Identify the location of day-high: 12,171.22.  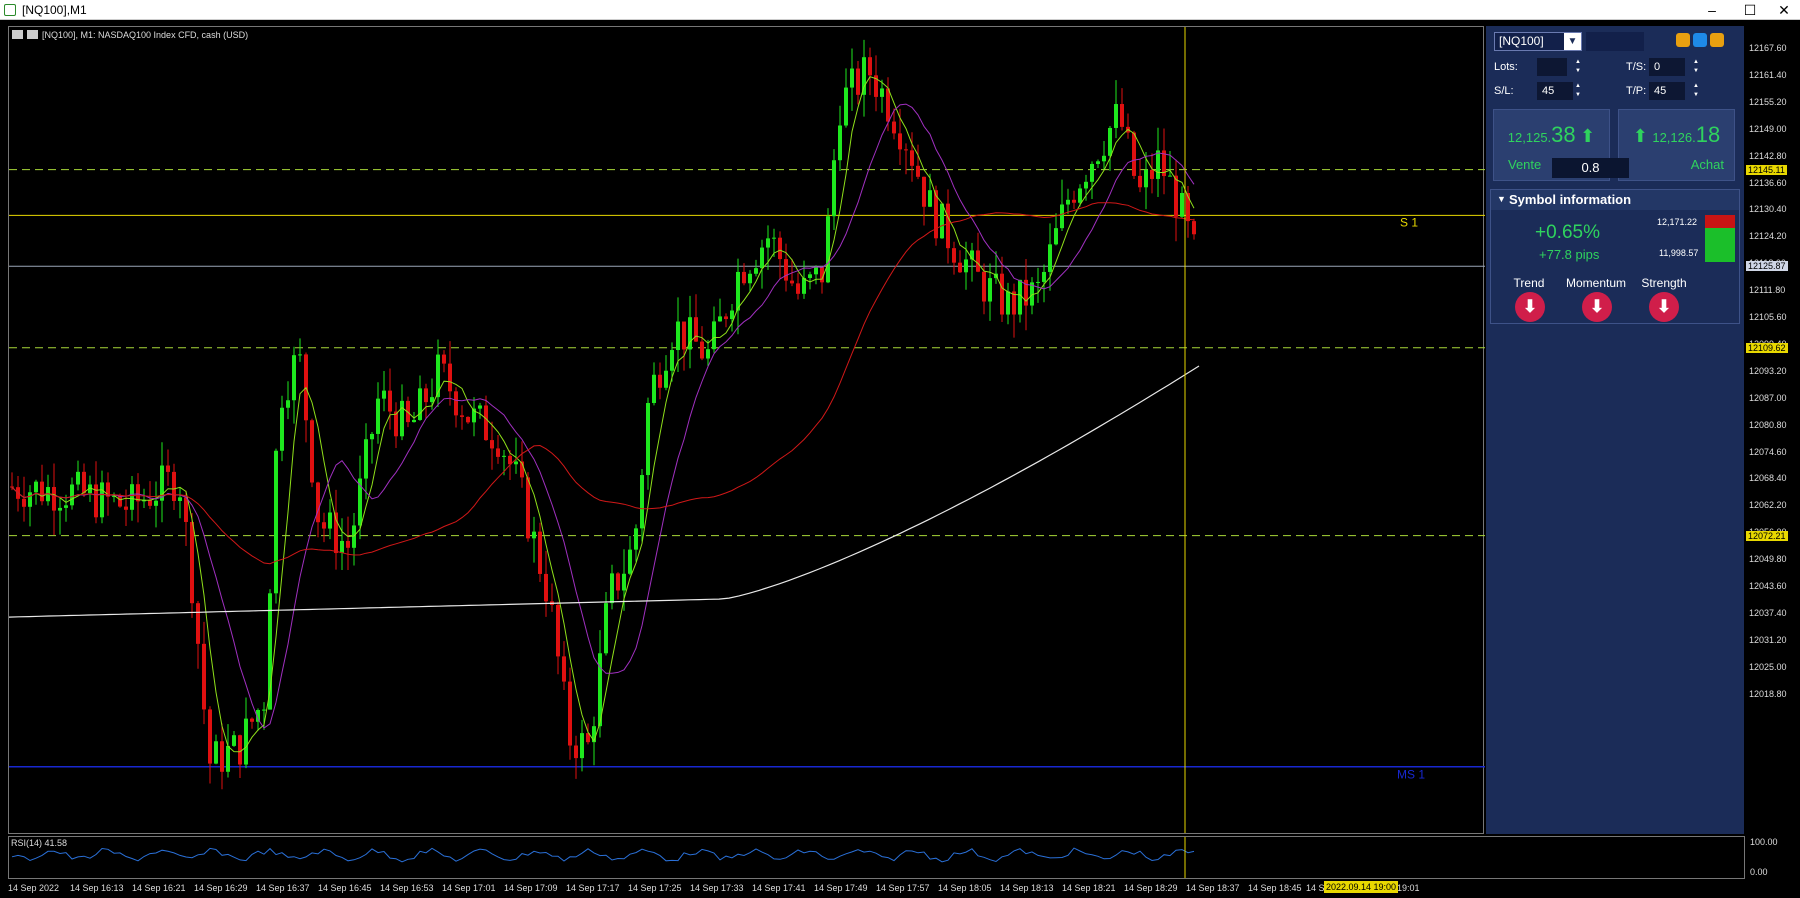
(1677, 222).